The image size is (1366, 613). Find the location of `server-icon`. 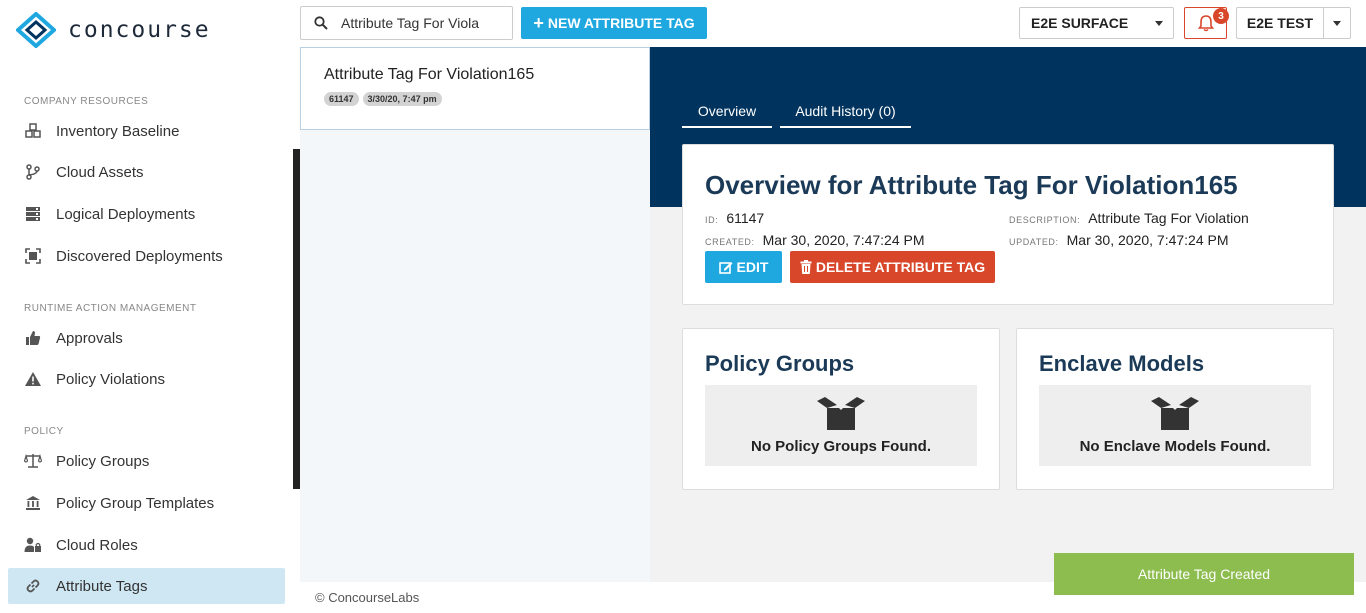

server-icon is located at coordinates (33, 214).